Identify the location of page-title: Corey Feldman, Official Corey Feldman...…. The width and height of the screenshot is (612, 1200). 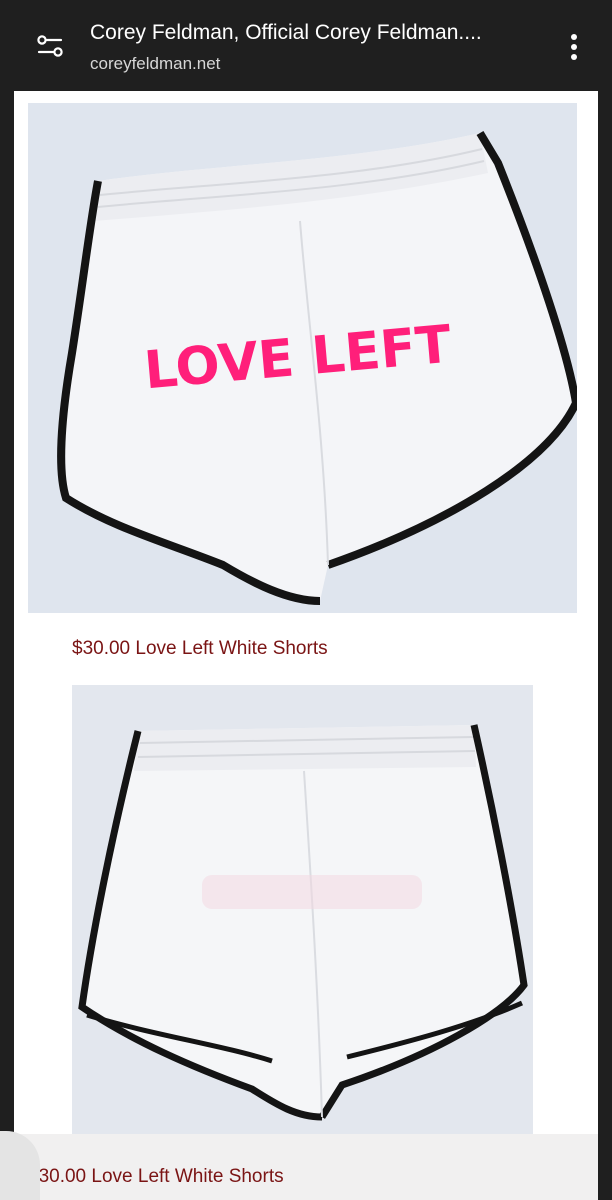
(325, 33).